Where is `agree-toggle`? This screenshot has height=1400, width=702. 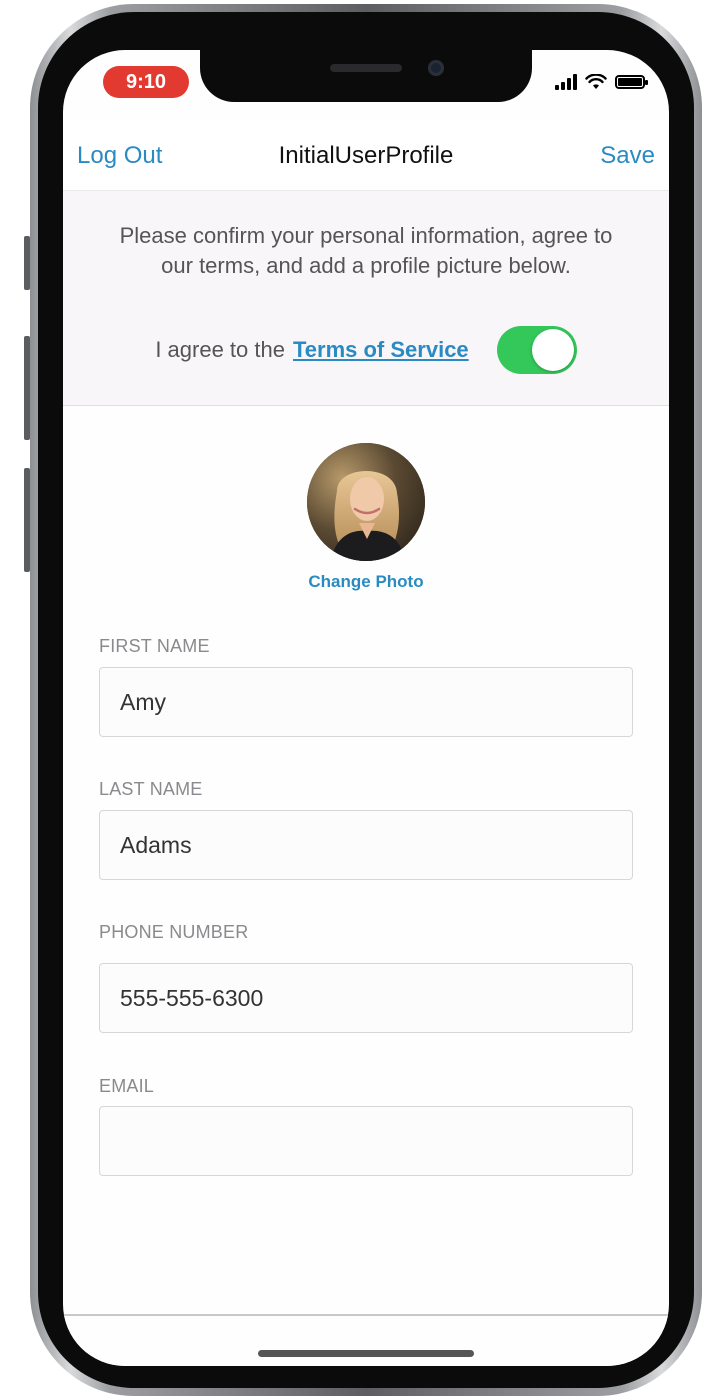 agree-toggle is located at coordinates (536, 350).